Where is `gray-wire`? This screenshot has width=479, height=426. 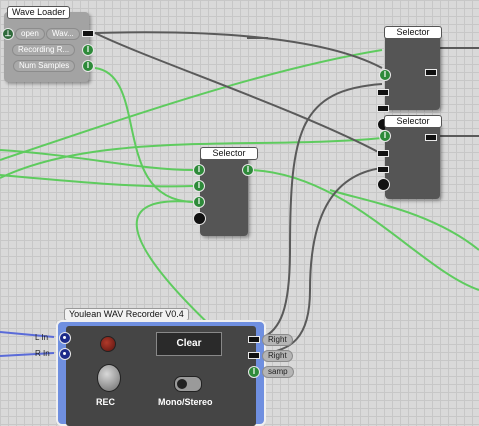 gray-wire is located at coordinates (238, 50).